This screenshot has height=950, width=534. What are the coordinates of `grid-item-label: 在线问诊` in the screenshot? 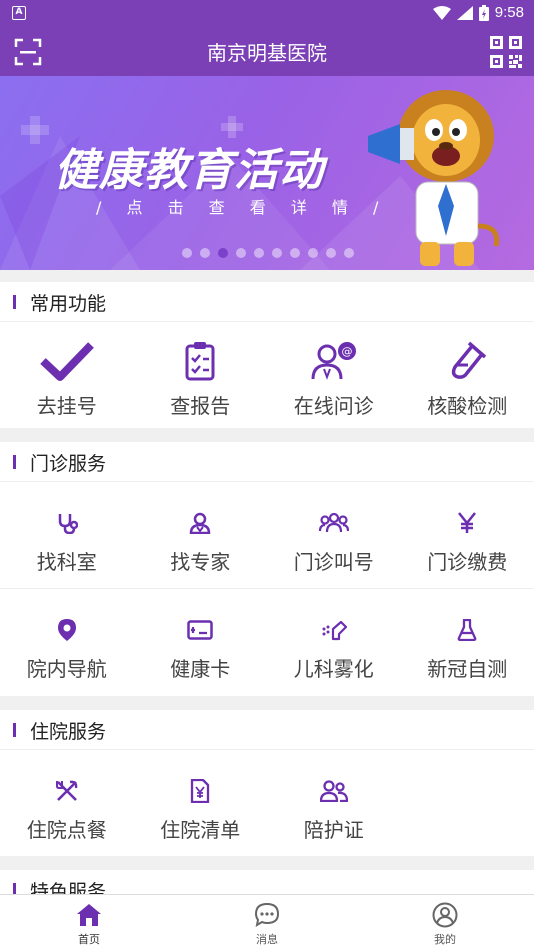 It's located at (333, 406).